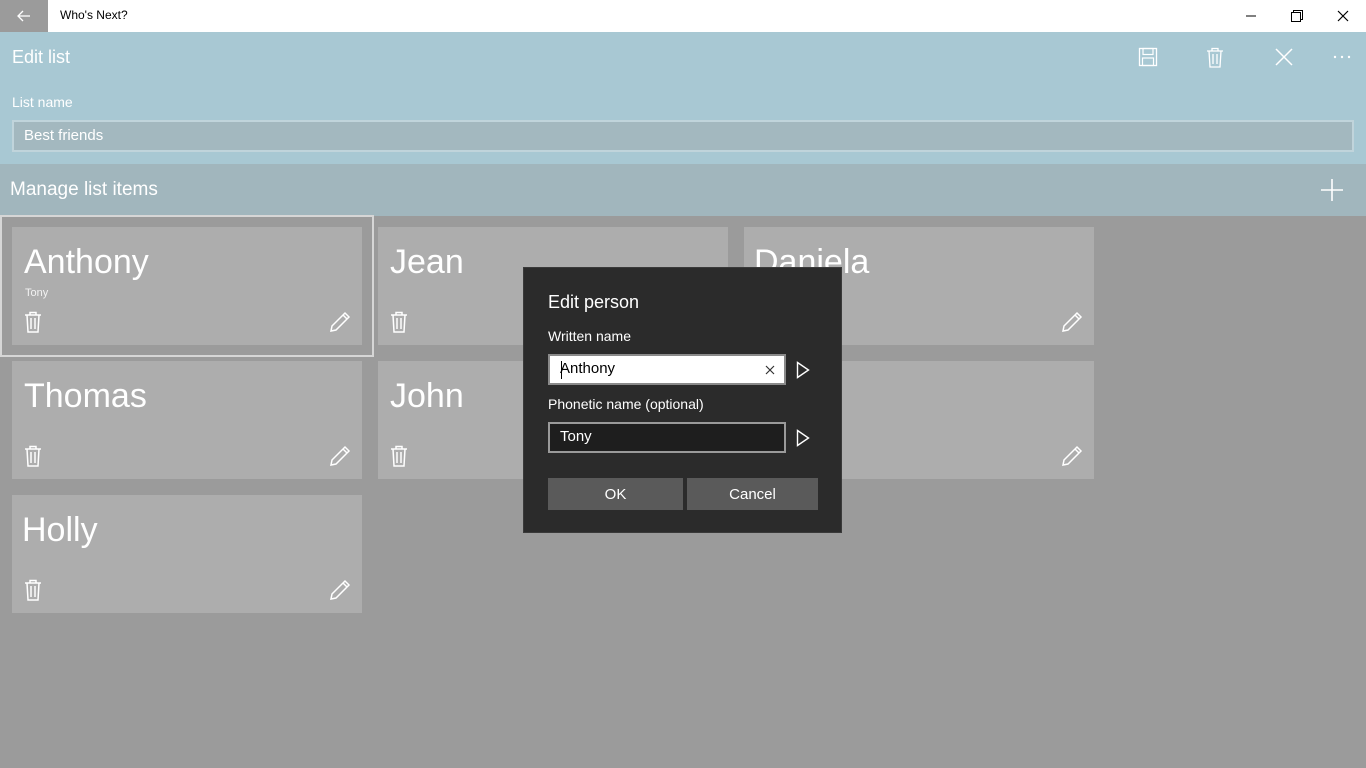  What do you see at coordinates (588, 368) in the screenshot?
I see `written-name-value: Anthony` at bounding box center [588, 368].